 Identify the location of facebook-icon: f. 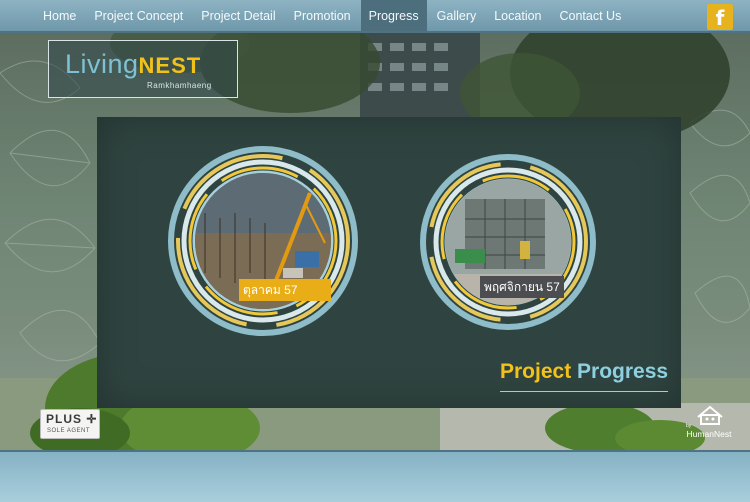
(720, 17).